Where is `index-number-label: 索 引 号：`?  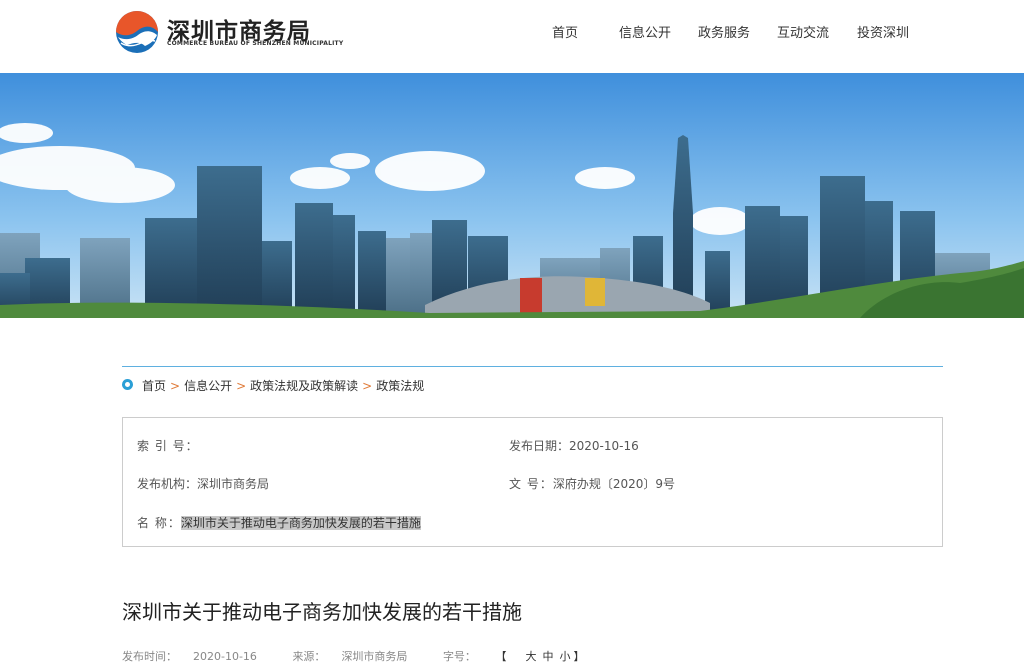 index-number-label: 索 引 号： is located at coordinates (168, 446).